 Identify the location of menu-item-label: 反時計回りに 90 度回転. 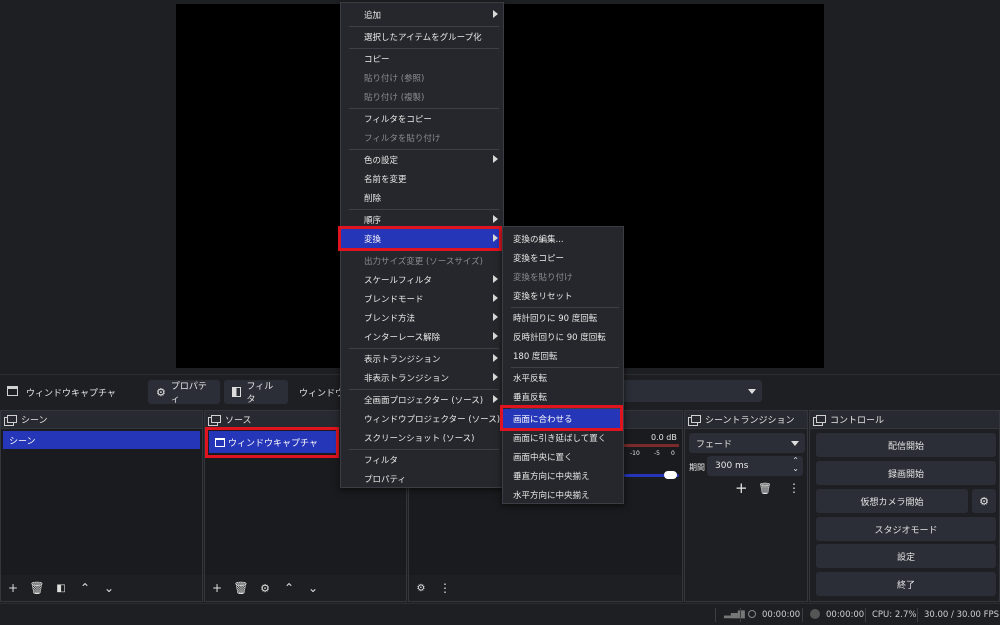
(559, 337).